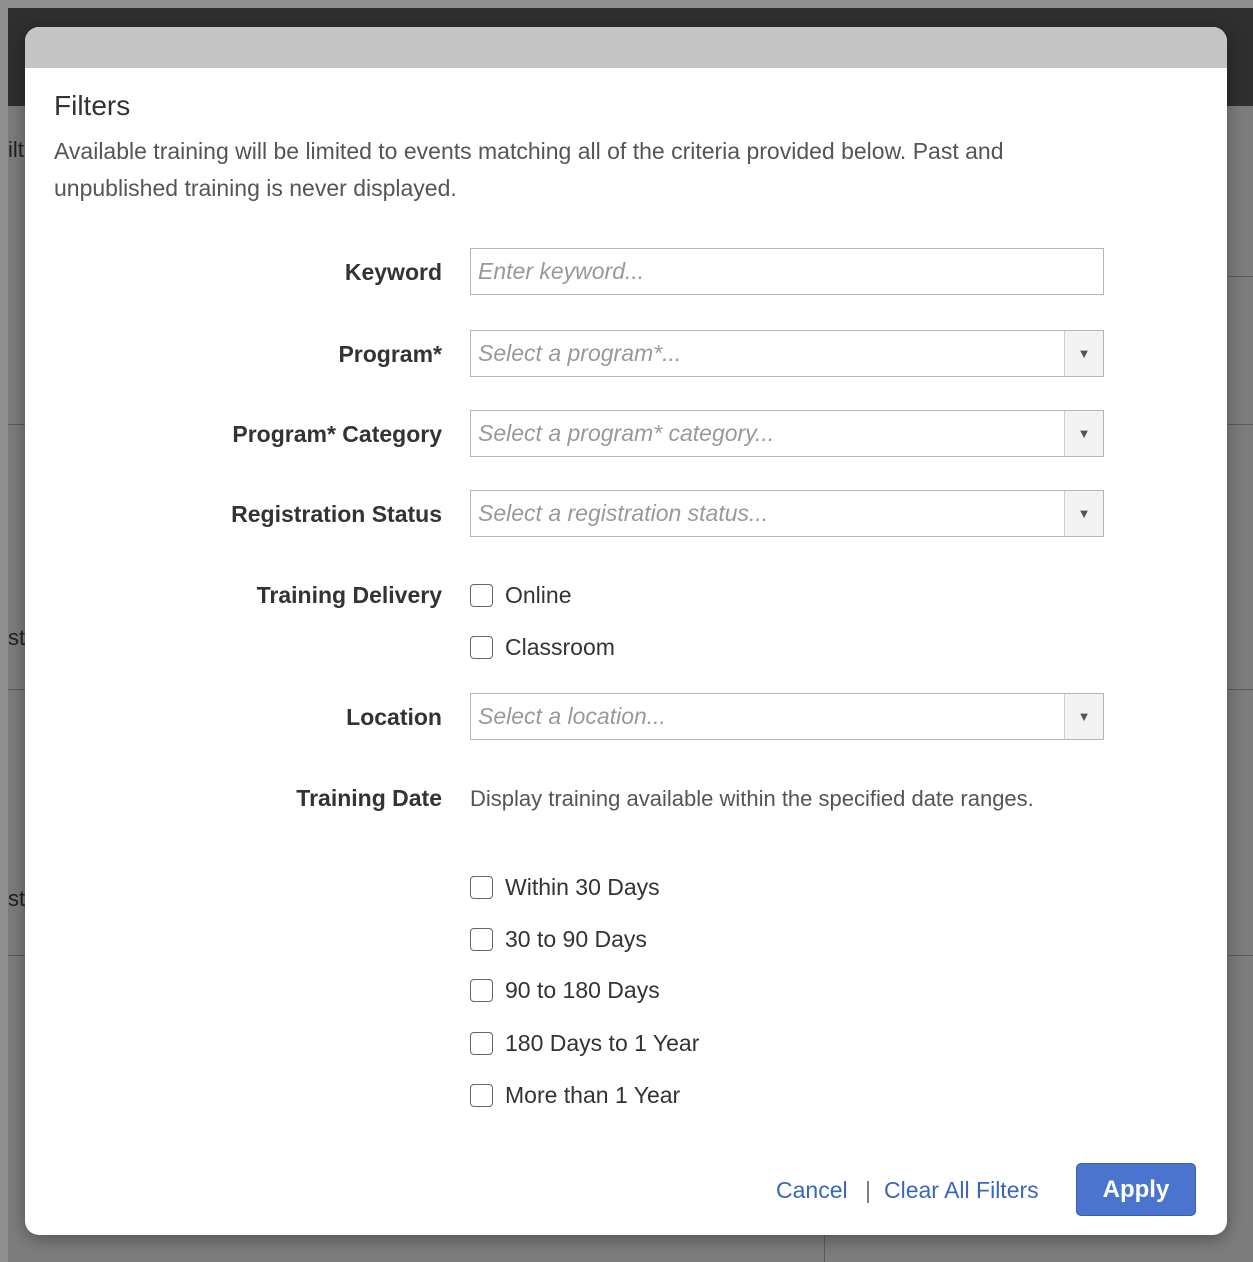 This screenshot has width=1253, height=1262. Describe the element at coordinates (336, 514) in the screenshot. I see `registration-status-label: Registration Status` at that location.